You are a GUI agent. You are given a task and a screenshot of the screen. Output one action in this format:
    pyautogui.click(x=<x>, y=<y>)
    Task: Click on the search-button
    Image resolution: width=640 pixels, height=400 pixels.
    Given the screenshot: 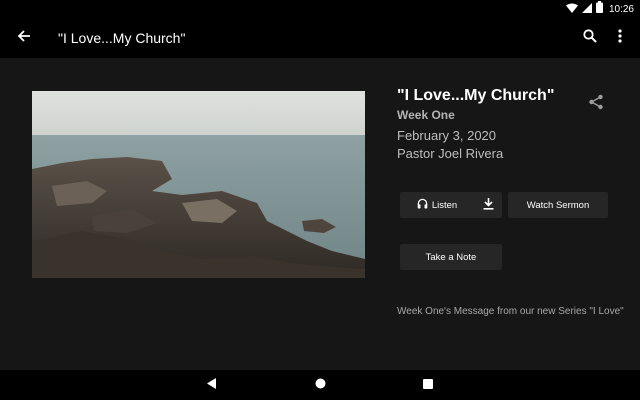 What is the action you would take?
    pyautogui.click(x=590, y=38)
    